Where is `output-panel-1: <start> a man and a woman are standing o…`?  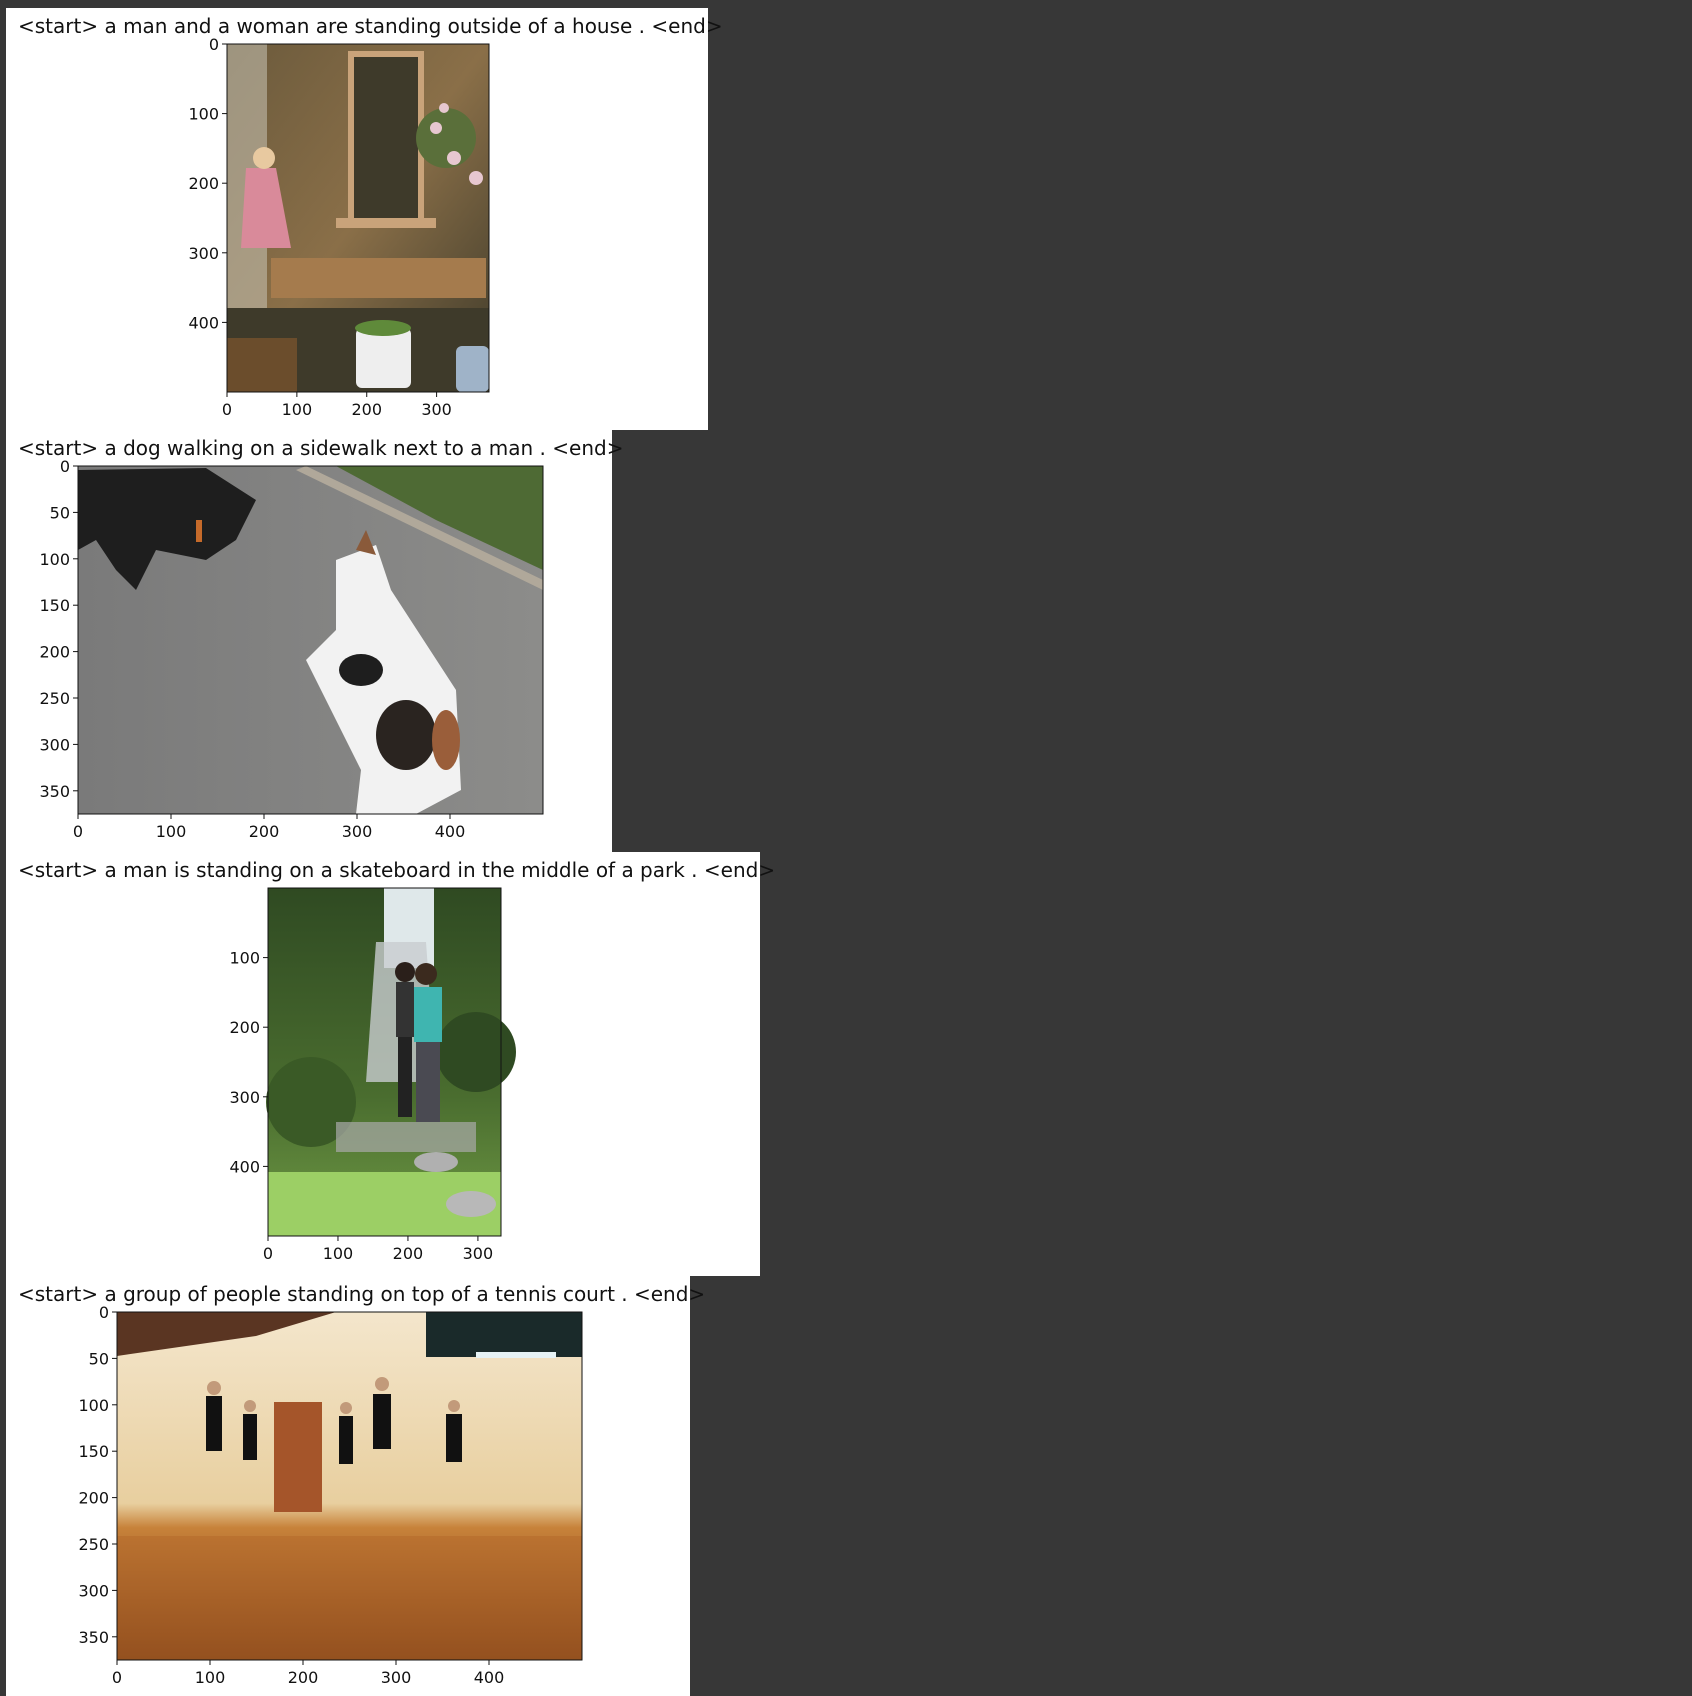 output-panel-1: <start> a man and a woman are standing o… is located at coordinates (364, 219).